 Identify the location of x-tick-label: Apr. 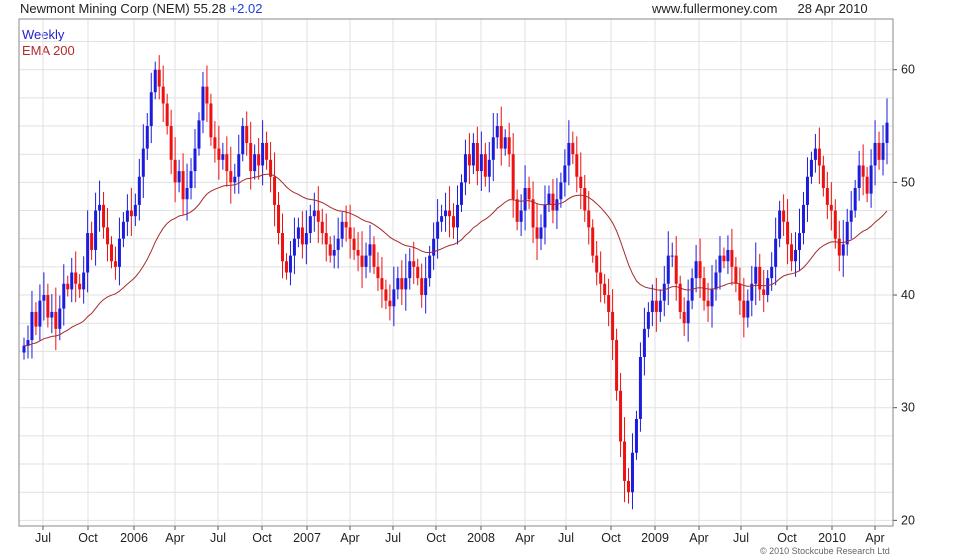
(174, 538).